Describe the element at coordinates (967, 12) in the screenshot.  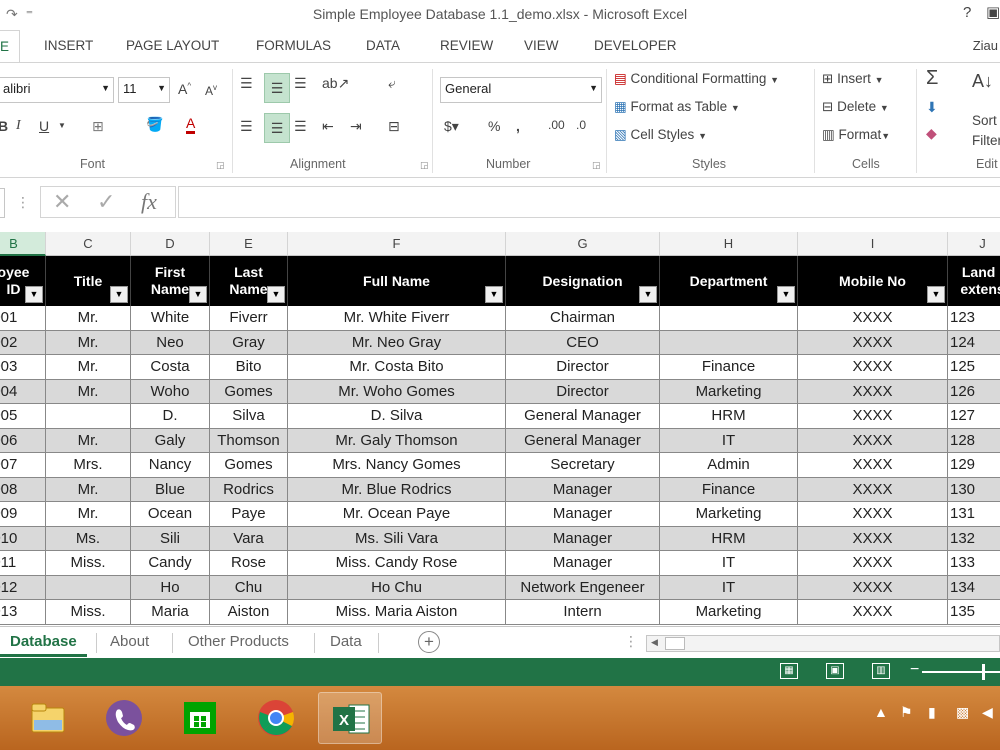
I see `help-button: ?` at that location.